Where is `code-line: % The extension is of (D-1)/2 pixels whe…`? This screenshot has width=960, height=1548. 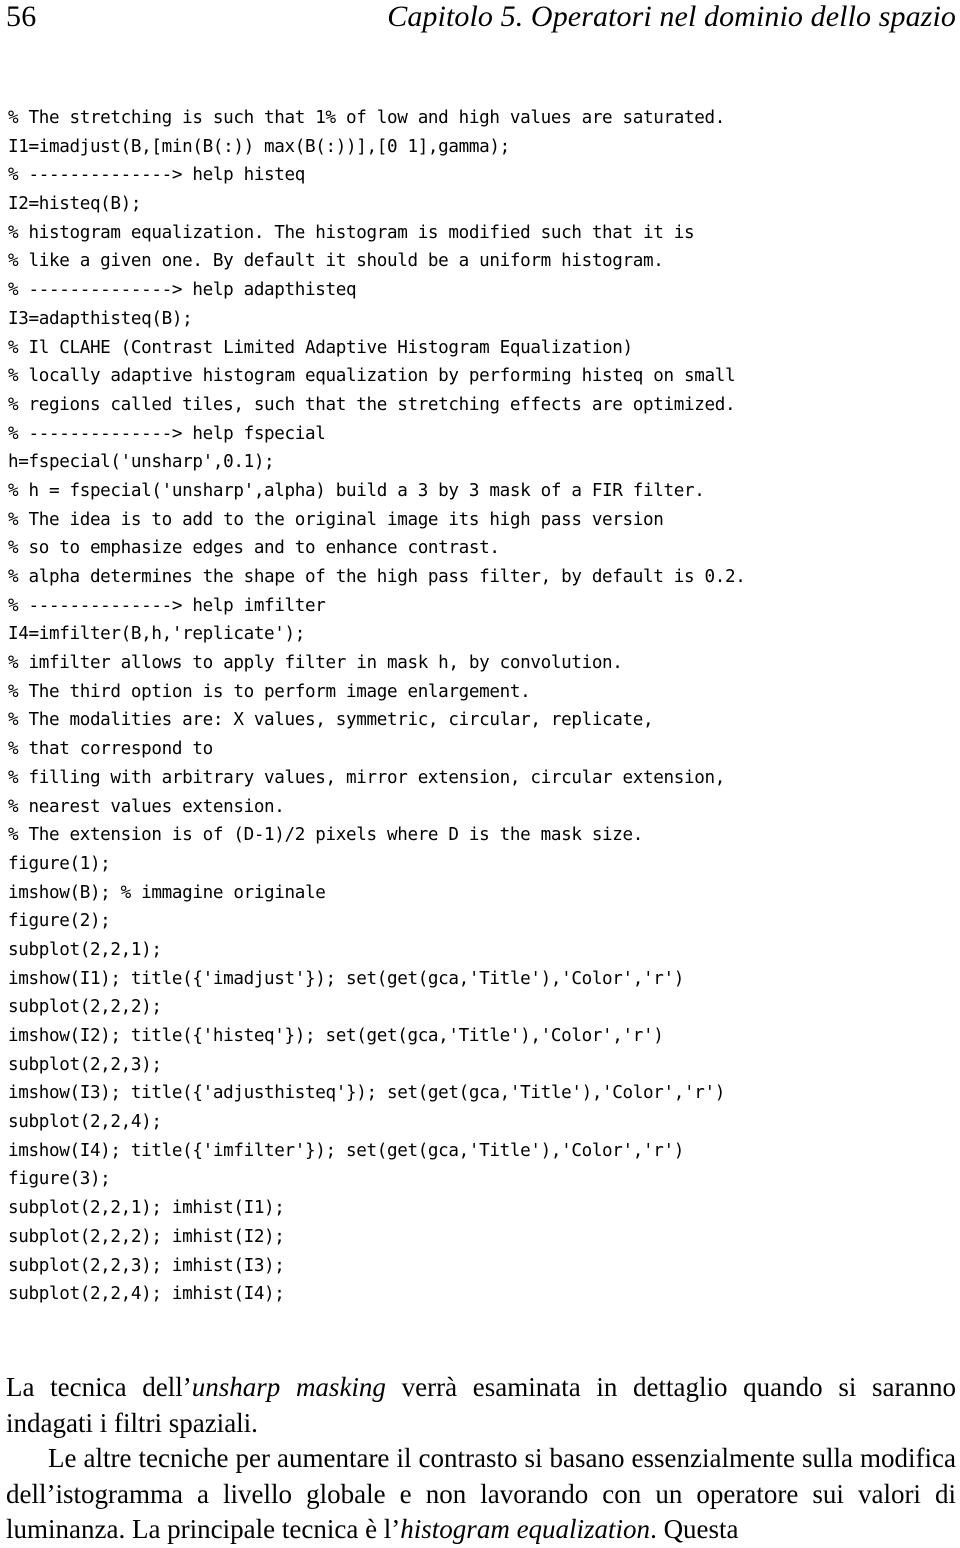
code-line: % The extension is of (D-1)/2 pixels whe… is located at coordinates (326, 835).